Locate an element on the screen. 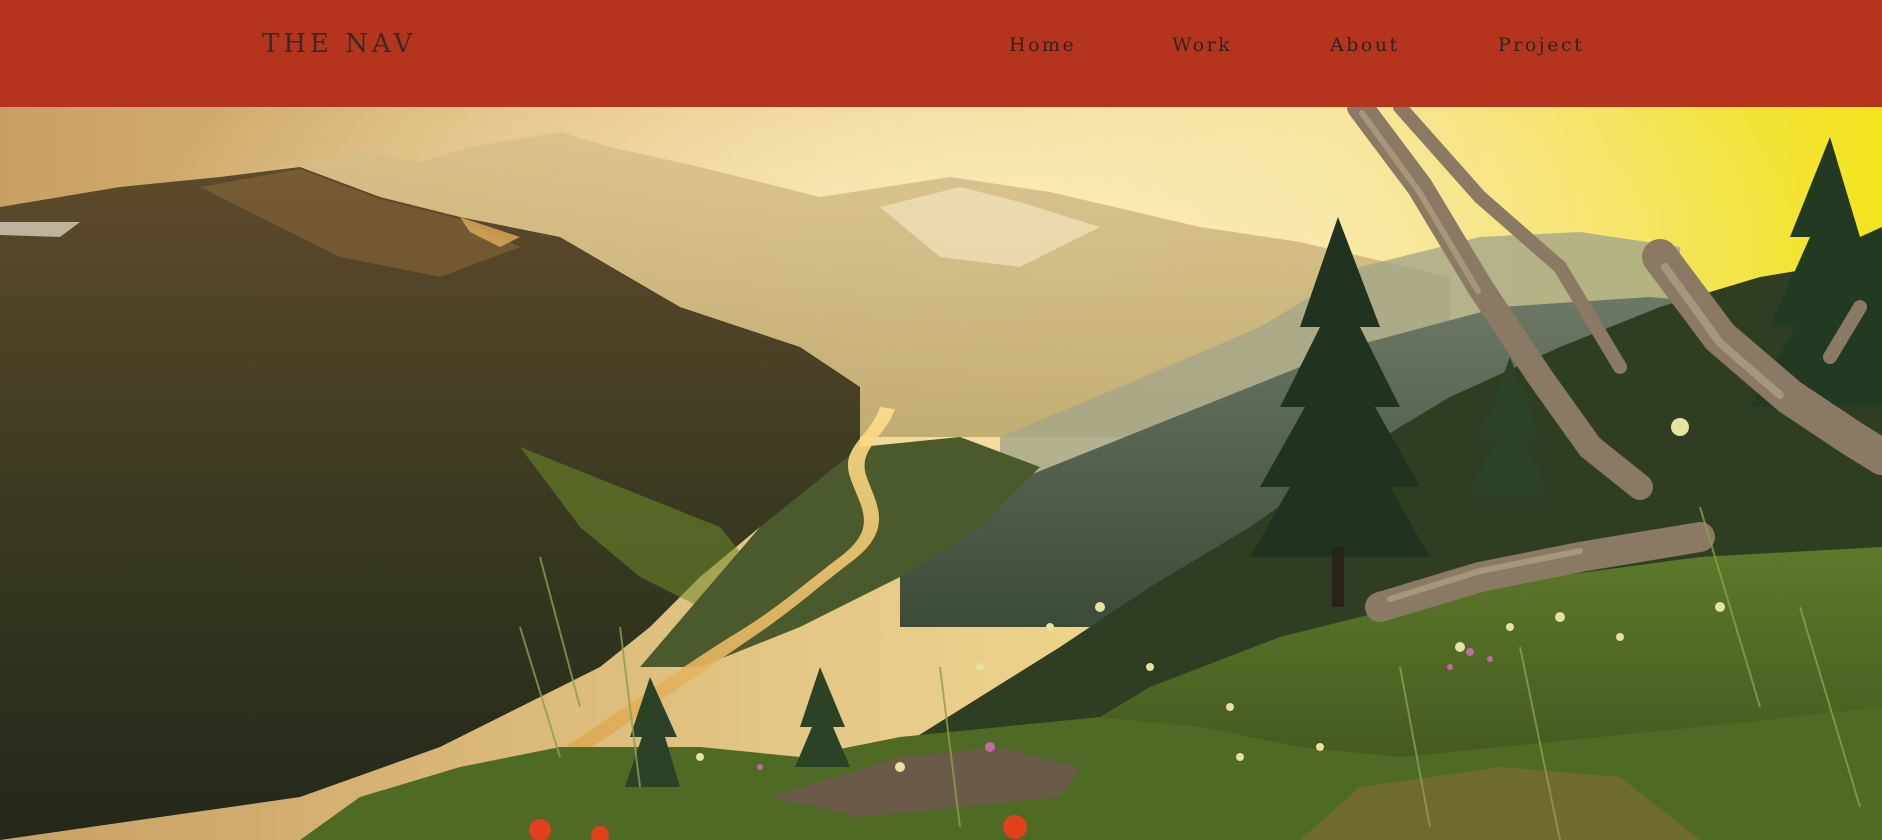 The image size is (1882, 840). nav-link-about: About is located at coordinates (1365, 45).